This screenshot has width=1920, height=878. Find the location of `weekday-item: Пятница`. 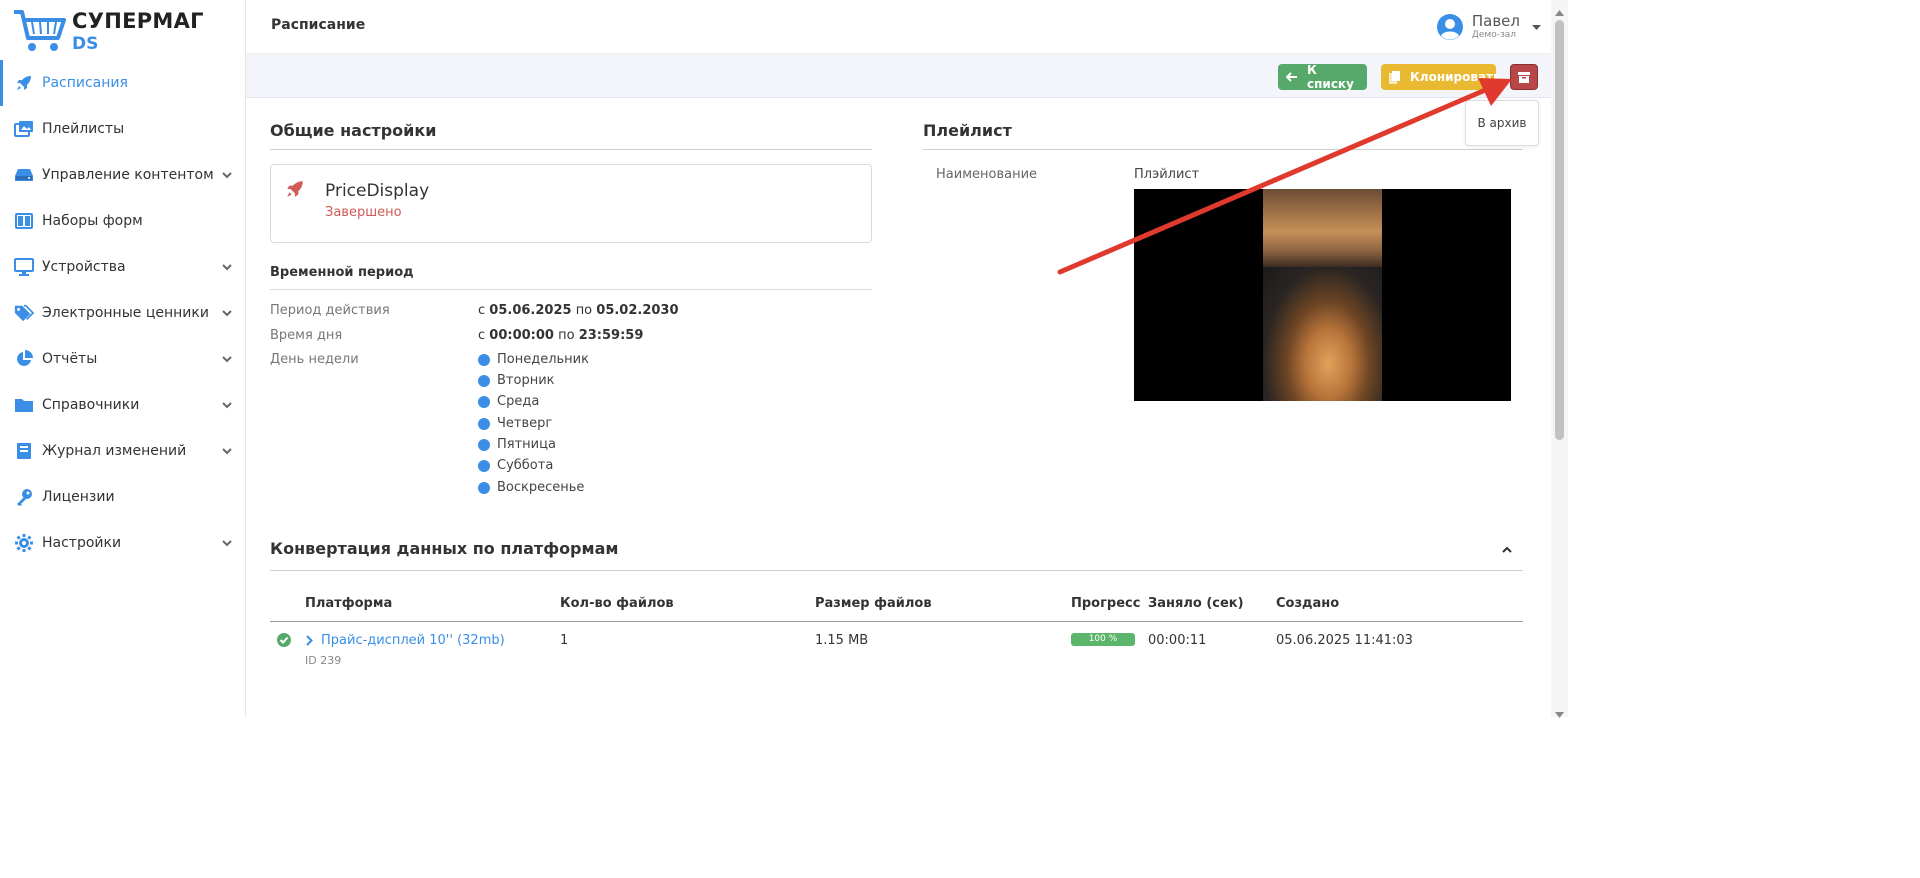

weekday-item: Пятница is located at coordinates (517, 444).